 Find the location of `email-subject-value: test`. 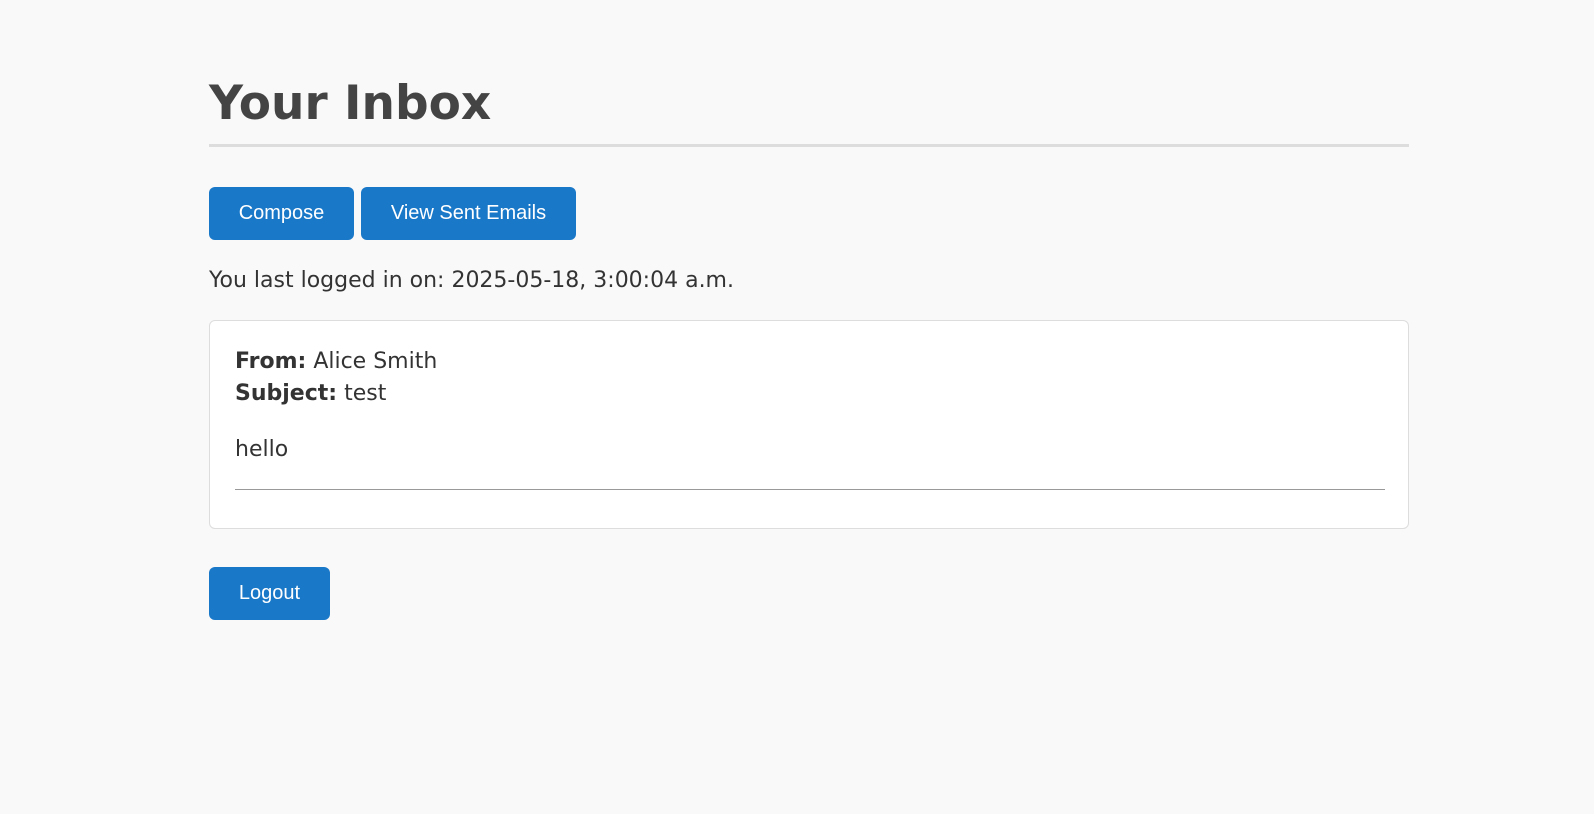

email-subject-value: test is located at coordinates (365, 393).